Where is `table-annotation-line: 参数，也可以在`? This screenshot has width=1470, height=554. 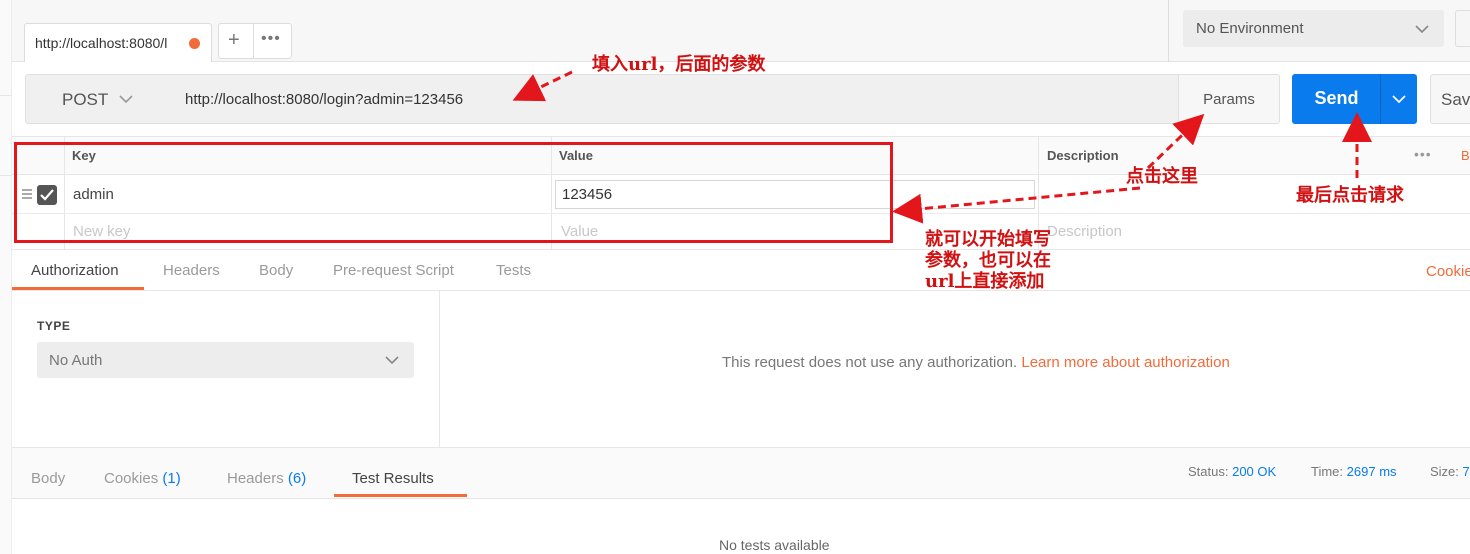
table-annotation-line: 参数，也可以在 is located at coordinates (988, 260).